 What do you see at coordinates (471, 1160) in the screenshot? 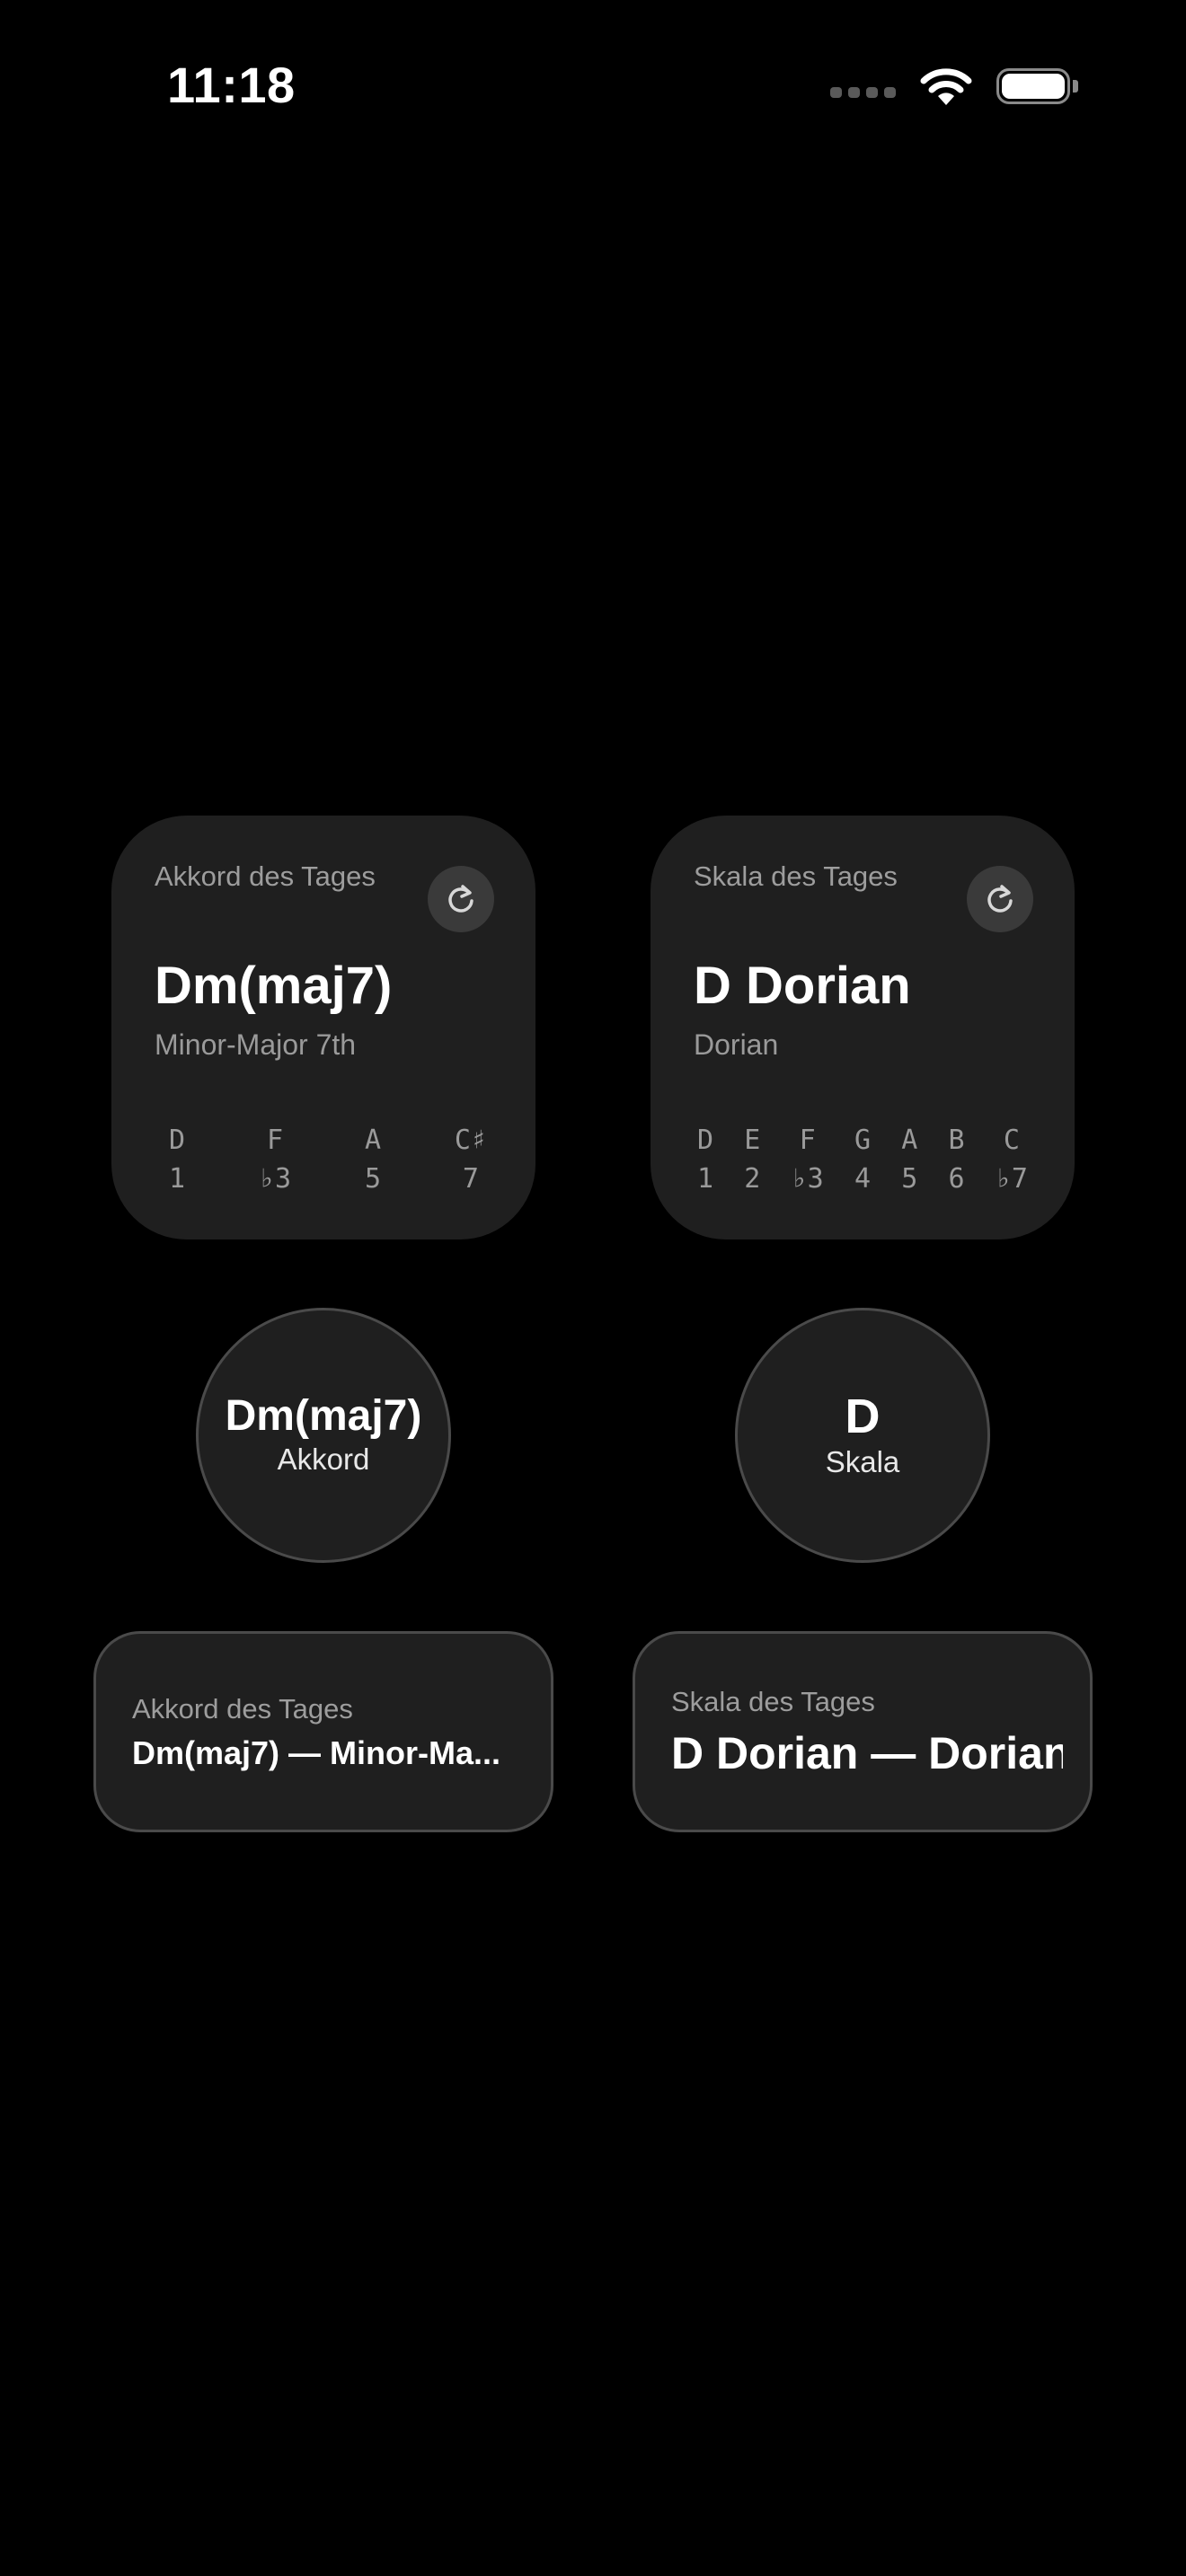
I see `note-column: C♯ 7` at bounding box center [471, 1160].